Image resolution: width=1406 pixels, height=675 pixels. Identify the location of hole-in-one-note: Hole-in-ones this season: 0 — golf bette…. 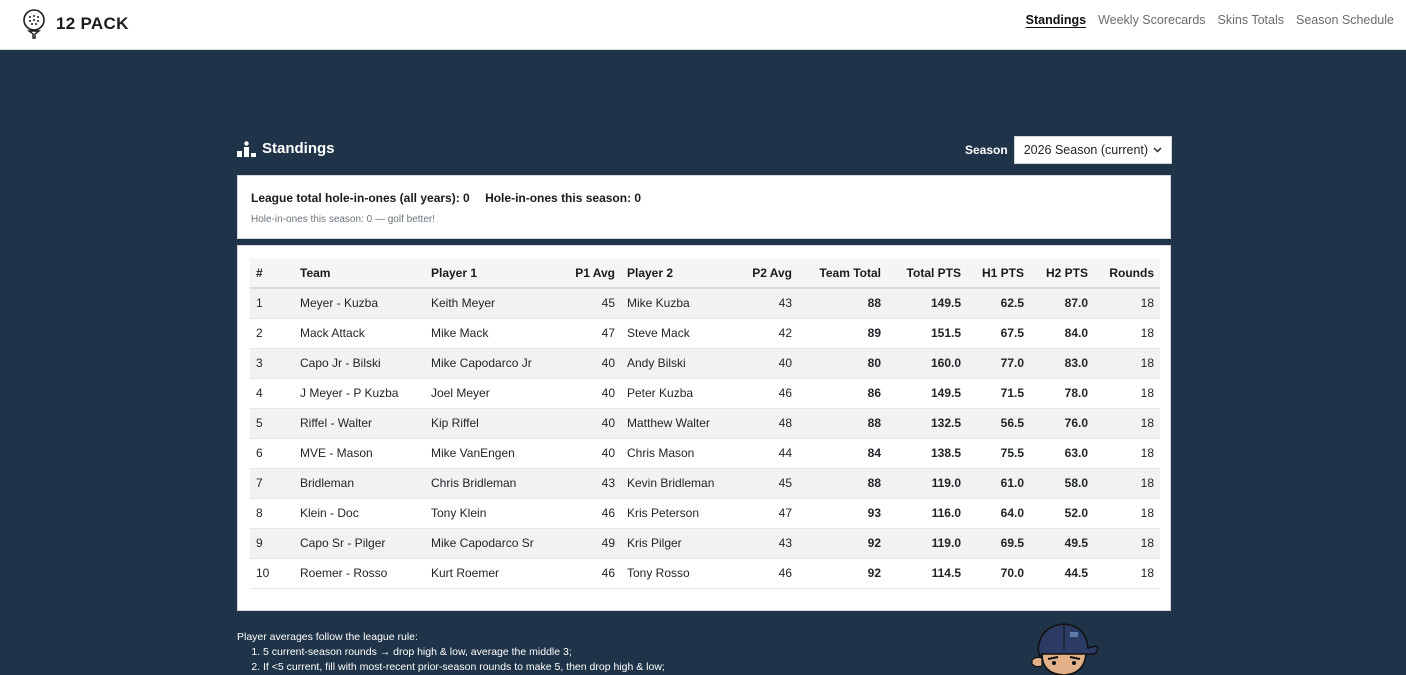
(343, 219).